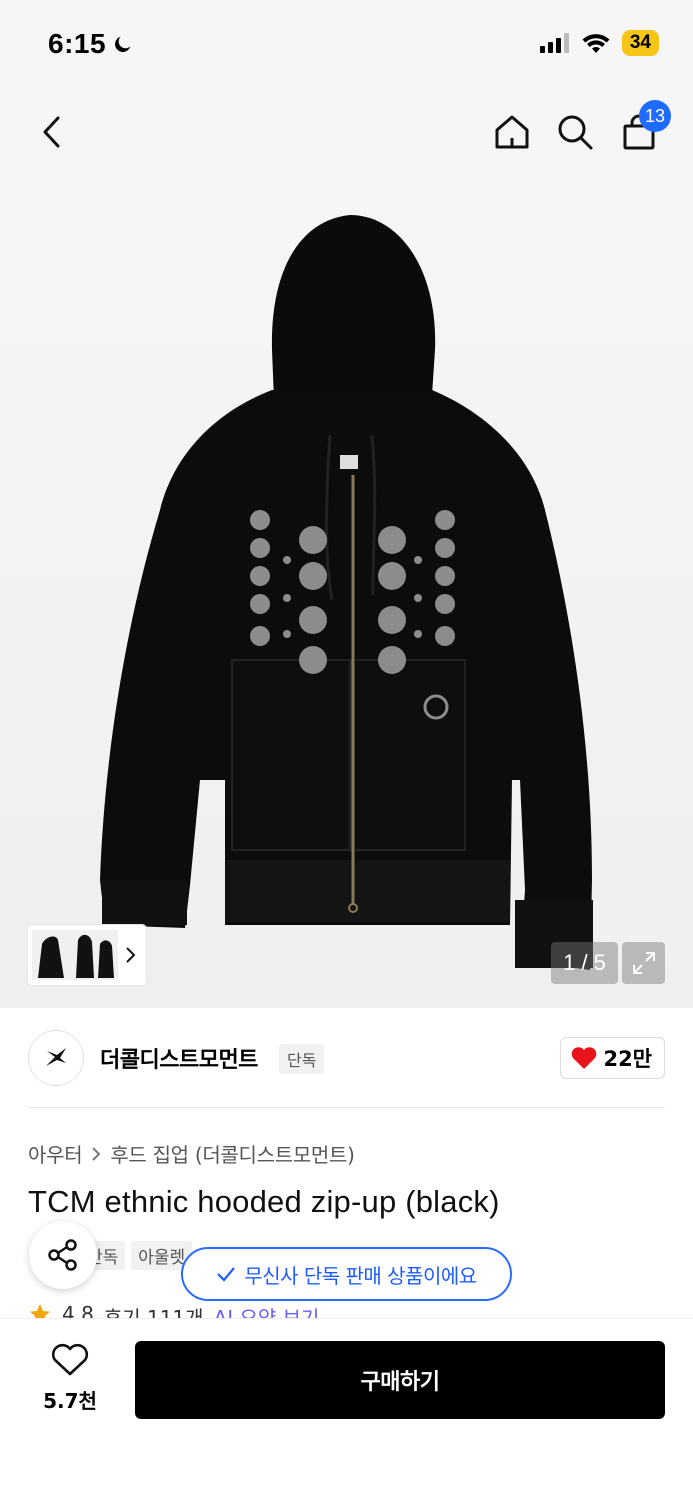 The height and width of the screenshot is (1500, 693). Describe the element at coordinates (346, 45) in the screenshot. I see `status-bar: 6:15 34` at that location.